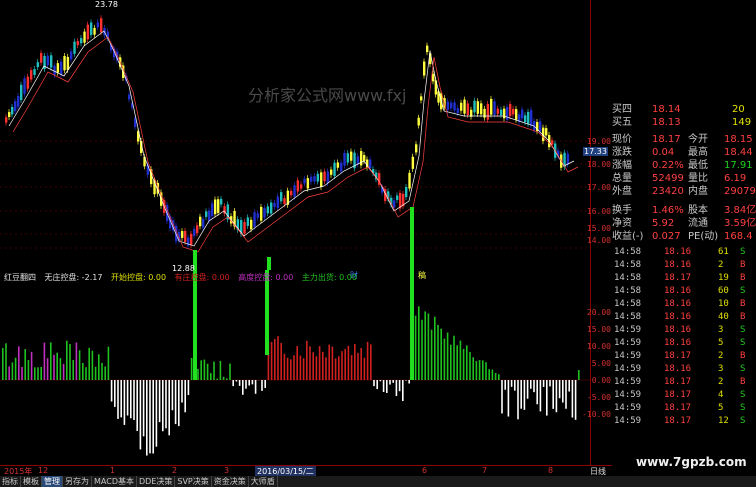 The width and height of the screenshot is (756, 487). I want to click on ind-axis-label: 20.00, so click(598, 312).